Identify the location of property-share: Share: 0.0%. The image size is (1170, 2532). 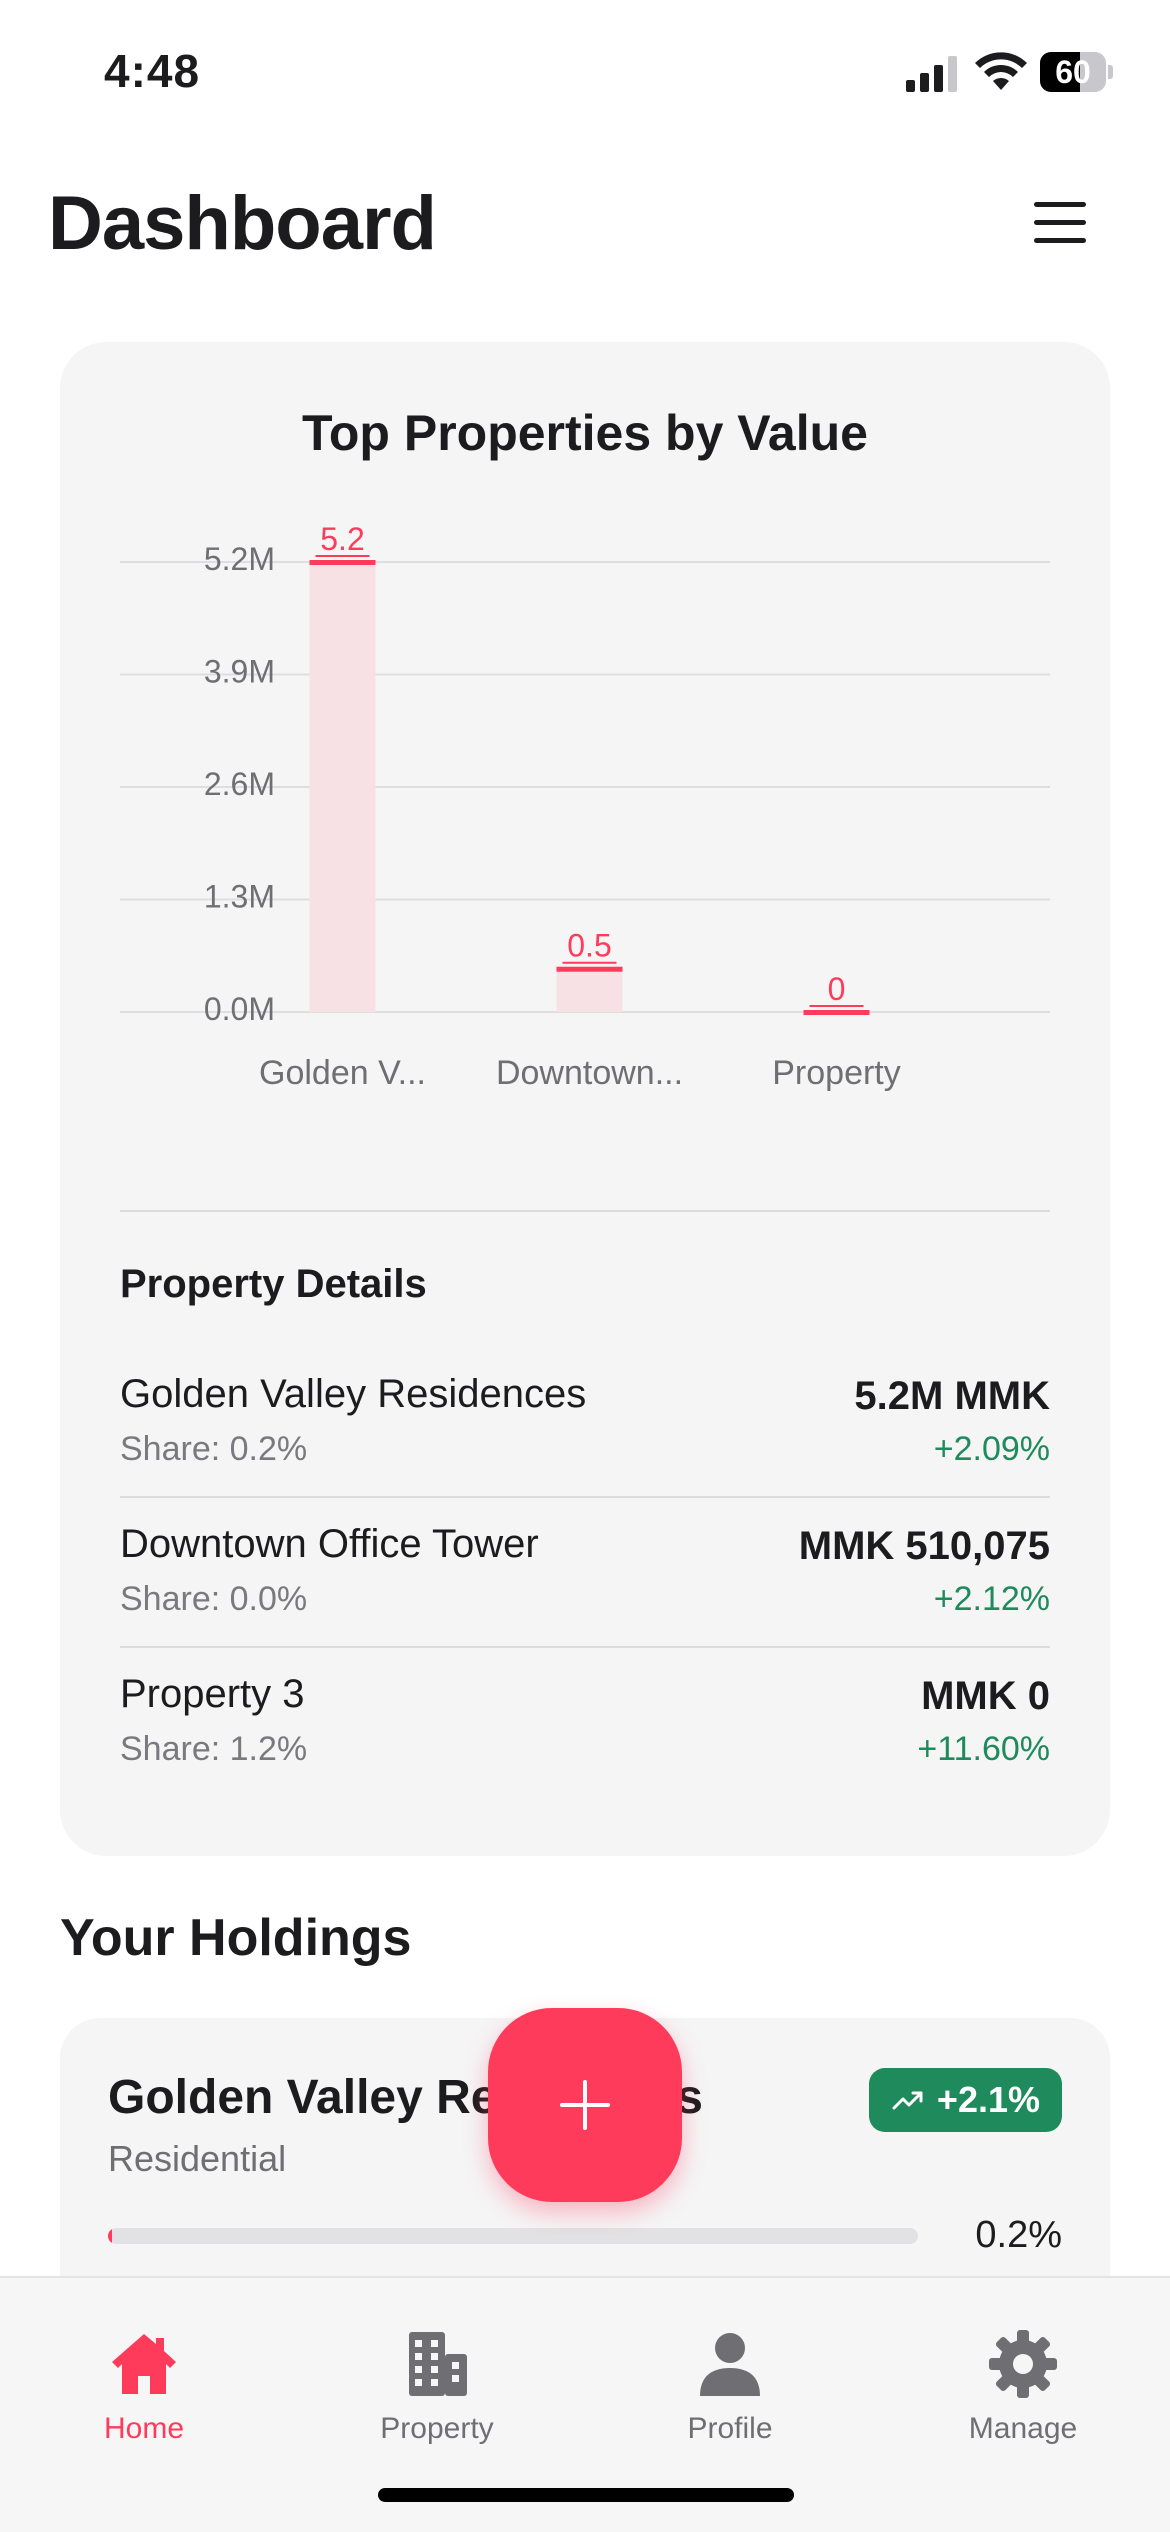
(214, 1599).